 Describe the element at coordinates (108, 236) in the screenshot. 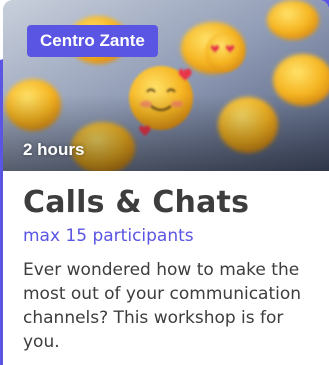

I see `participants-limit: max 15 participants` at that location.